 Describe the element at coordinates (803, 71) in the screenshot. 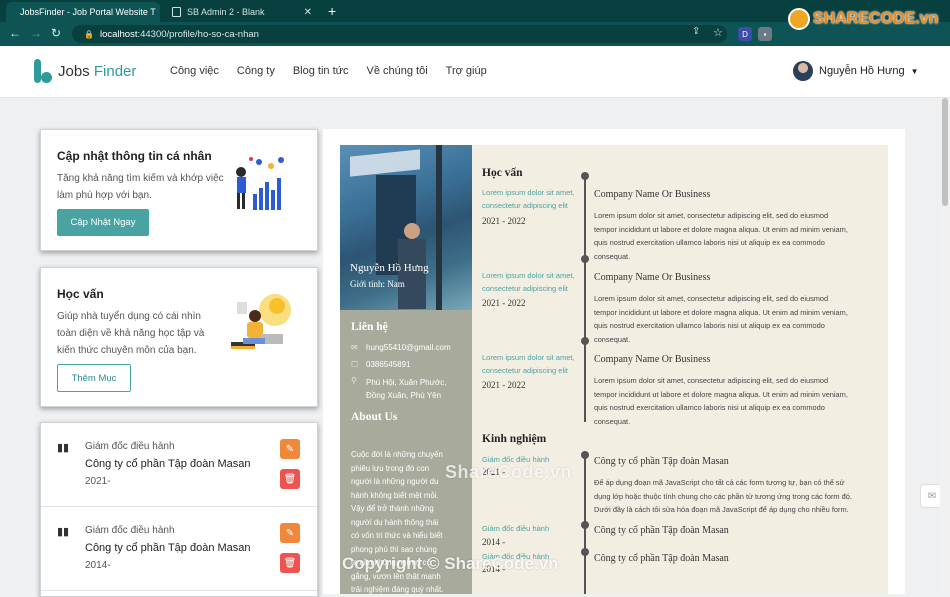

I see `avatar` at that location.